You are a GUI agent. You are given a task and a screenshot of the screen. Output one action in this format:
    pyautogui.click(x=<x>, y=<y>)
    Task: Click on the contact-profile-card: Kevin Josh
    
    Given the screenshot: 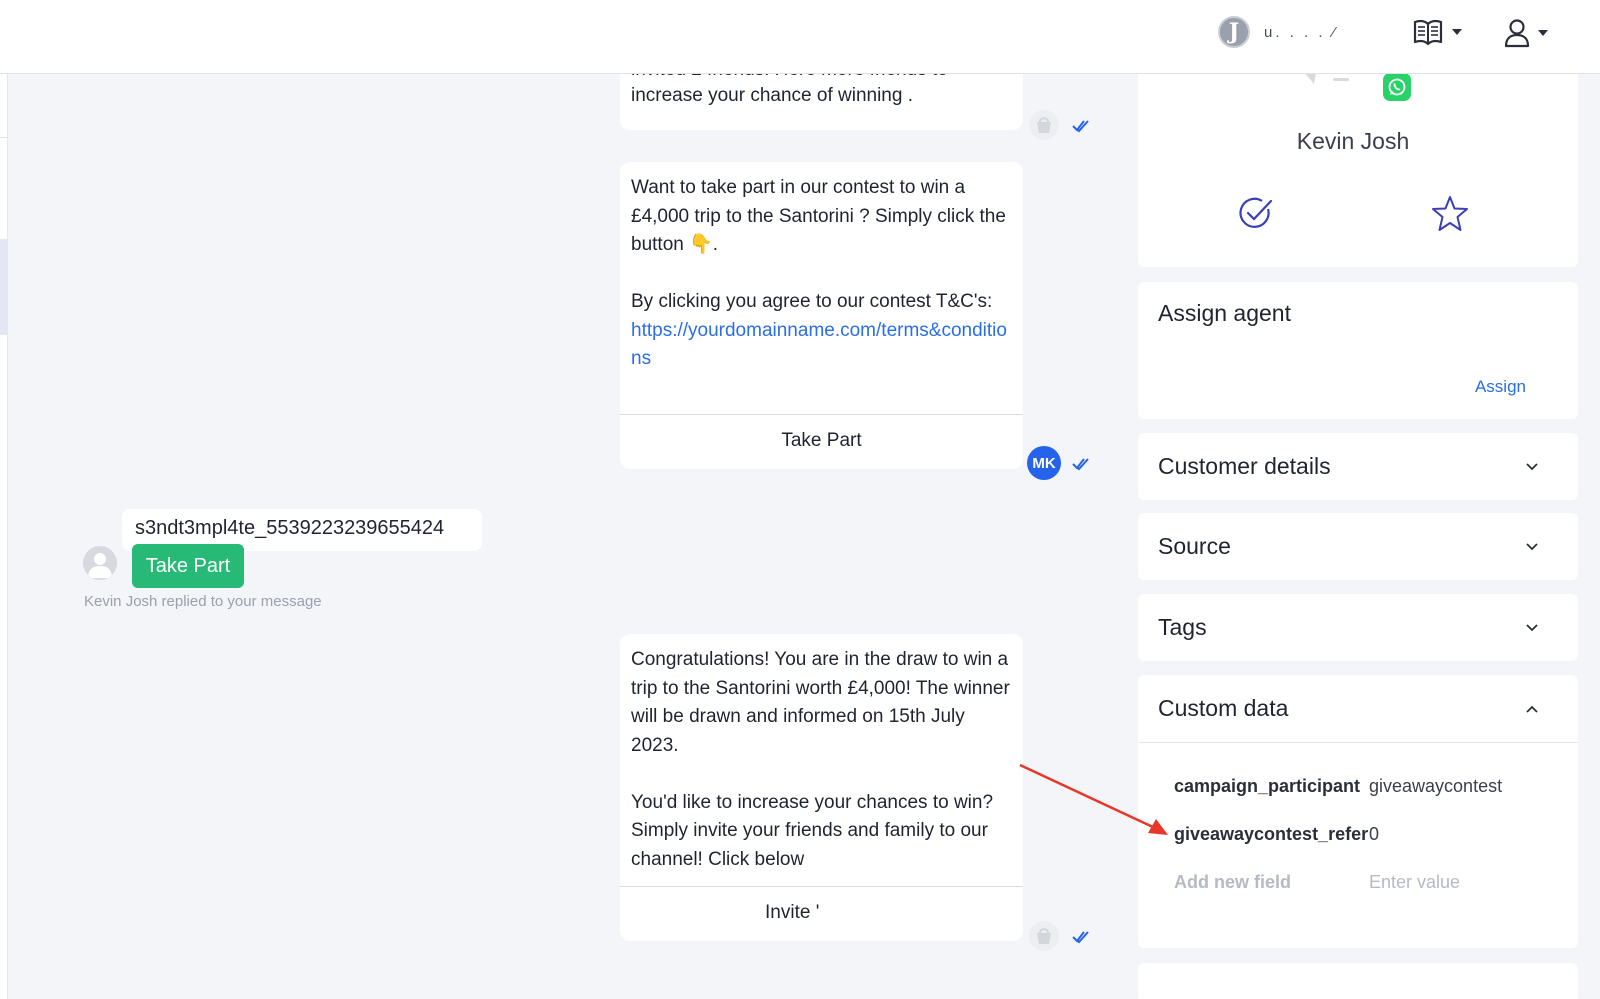 What is the action you would take?
    pyautogui.click(x=1358, y=153)
    